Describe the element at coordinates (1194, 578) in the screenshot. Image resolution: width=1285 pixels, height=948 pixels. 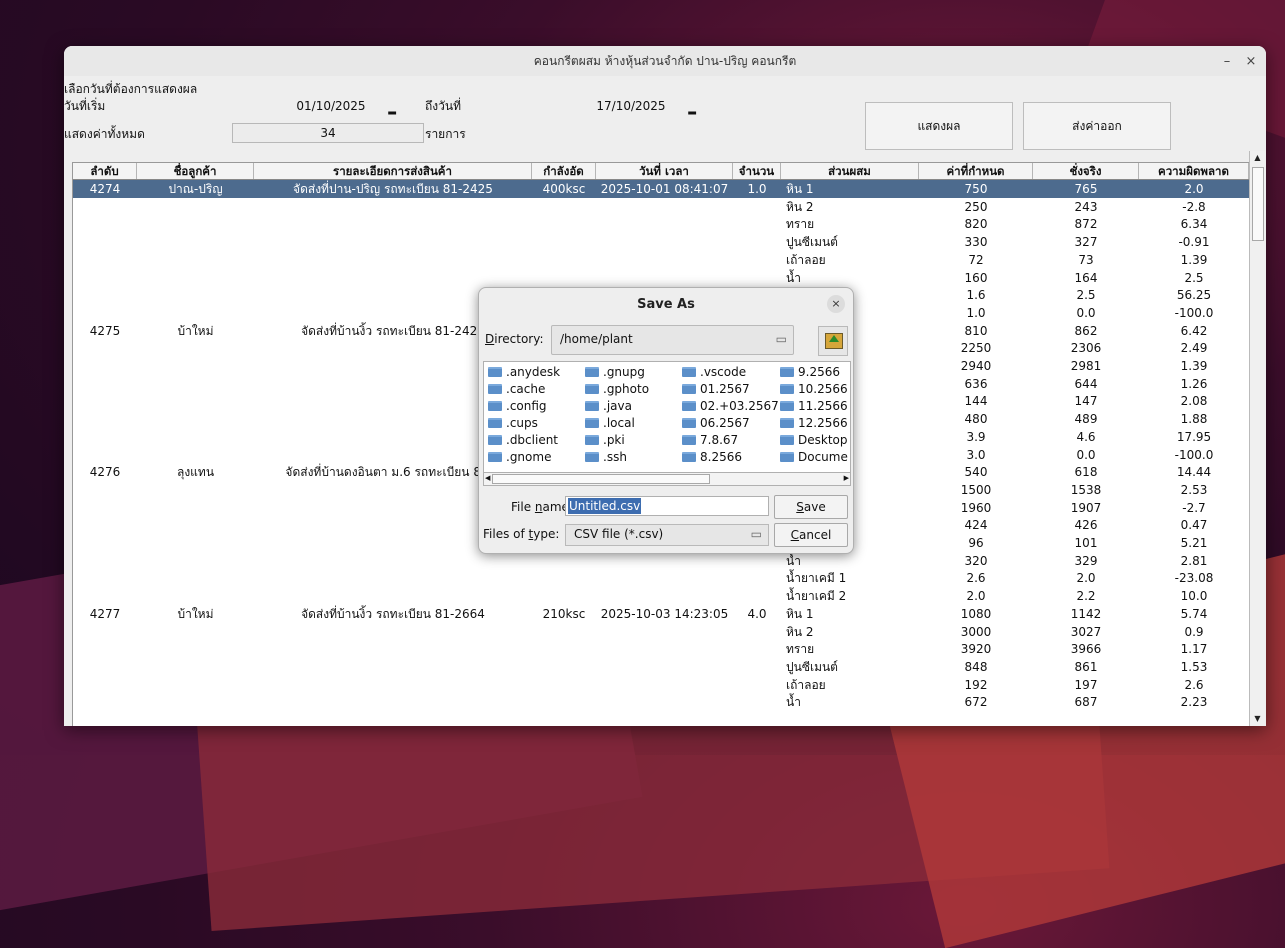
I see `cell-error: -23.08` at that location.